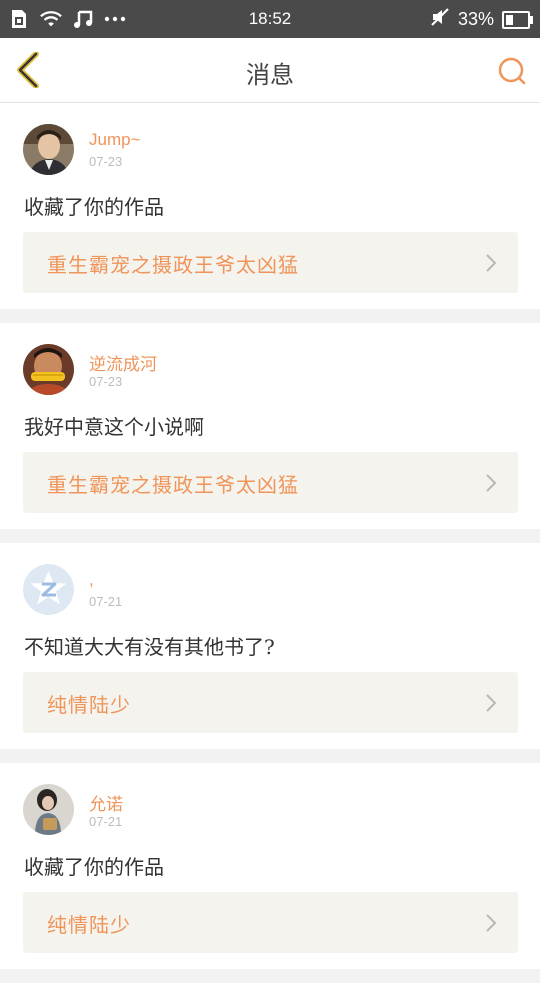 The height and width of the screenshot is (983, 540). What do you see at coordinates (149, 647) in the screenshot?
I see `message-text: 不知道大大有没有其他书了?` at bounding box center [149, 647].